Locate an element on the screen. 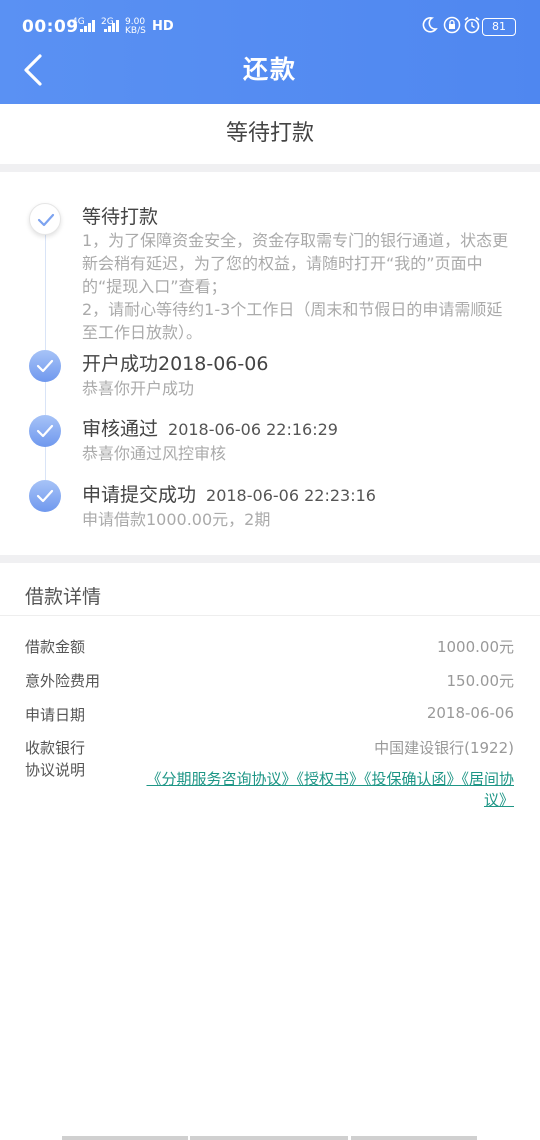  app-header: 00:09 4G 2G 9.00 KB/S HD 81 还款 is located at coordinates (270, 52).